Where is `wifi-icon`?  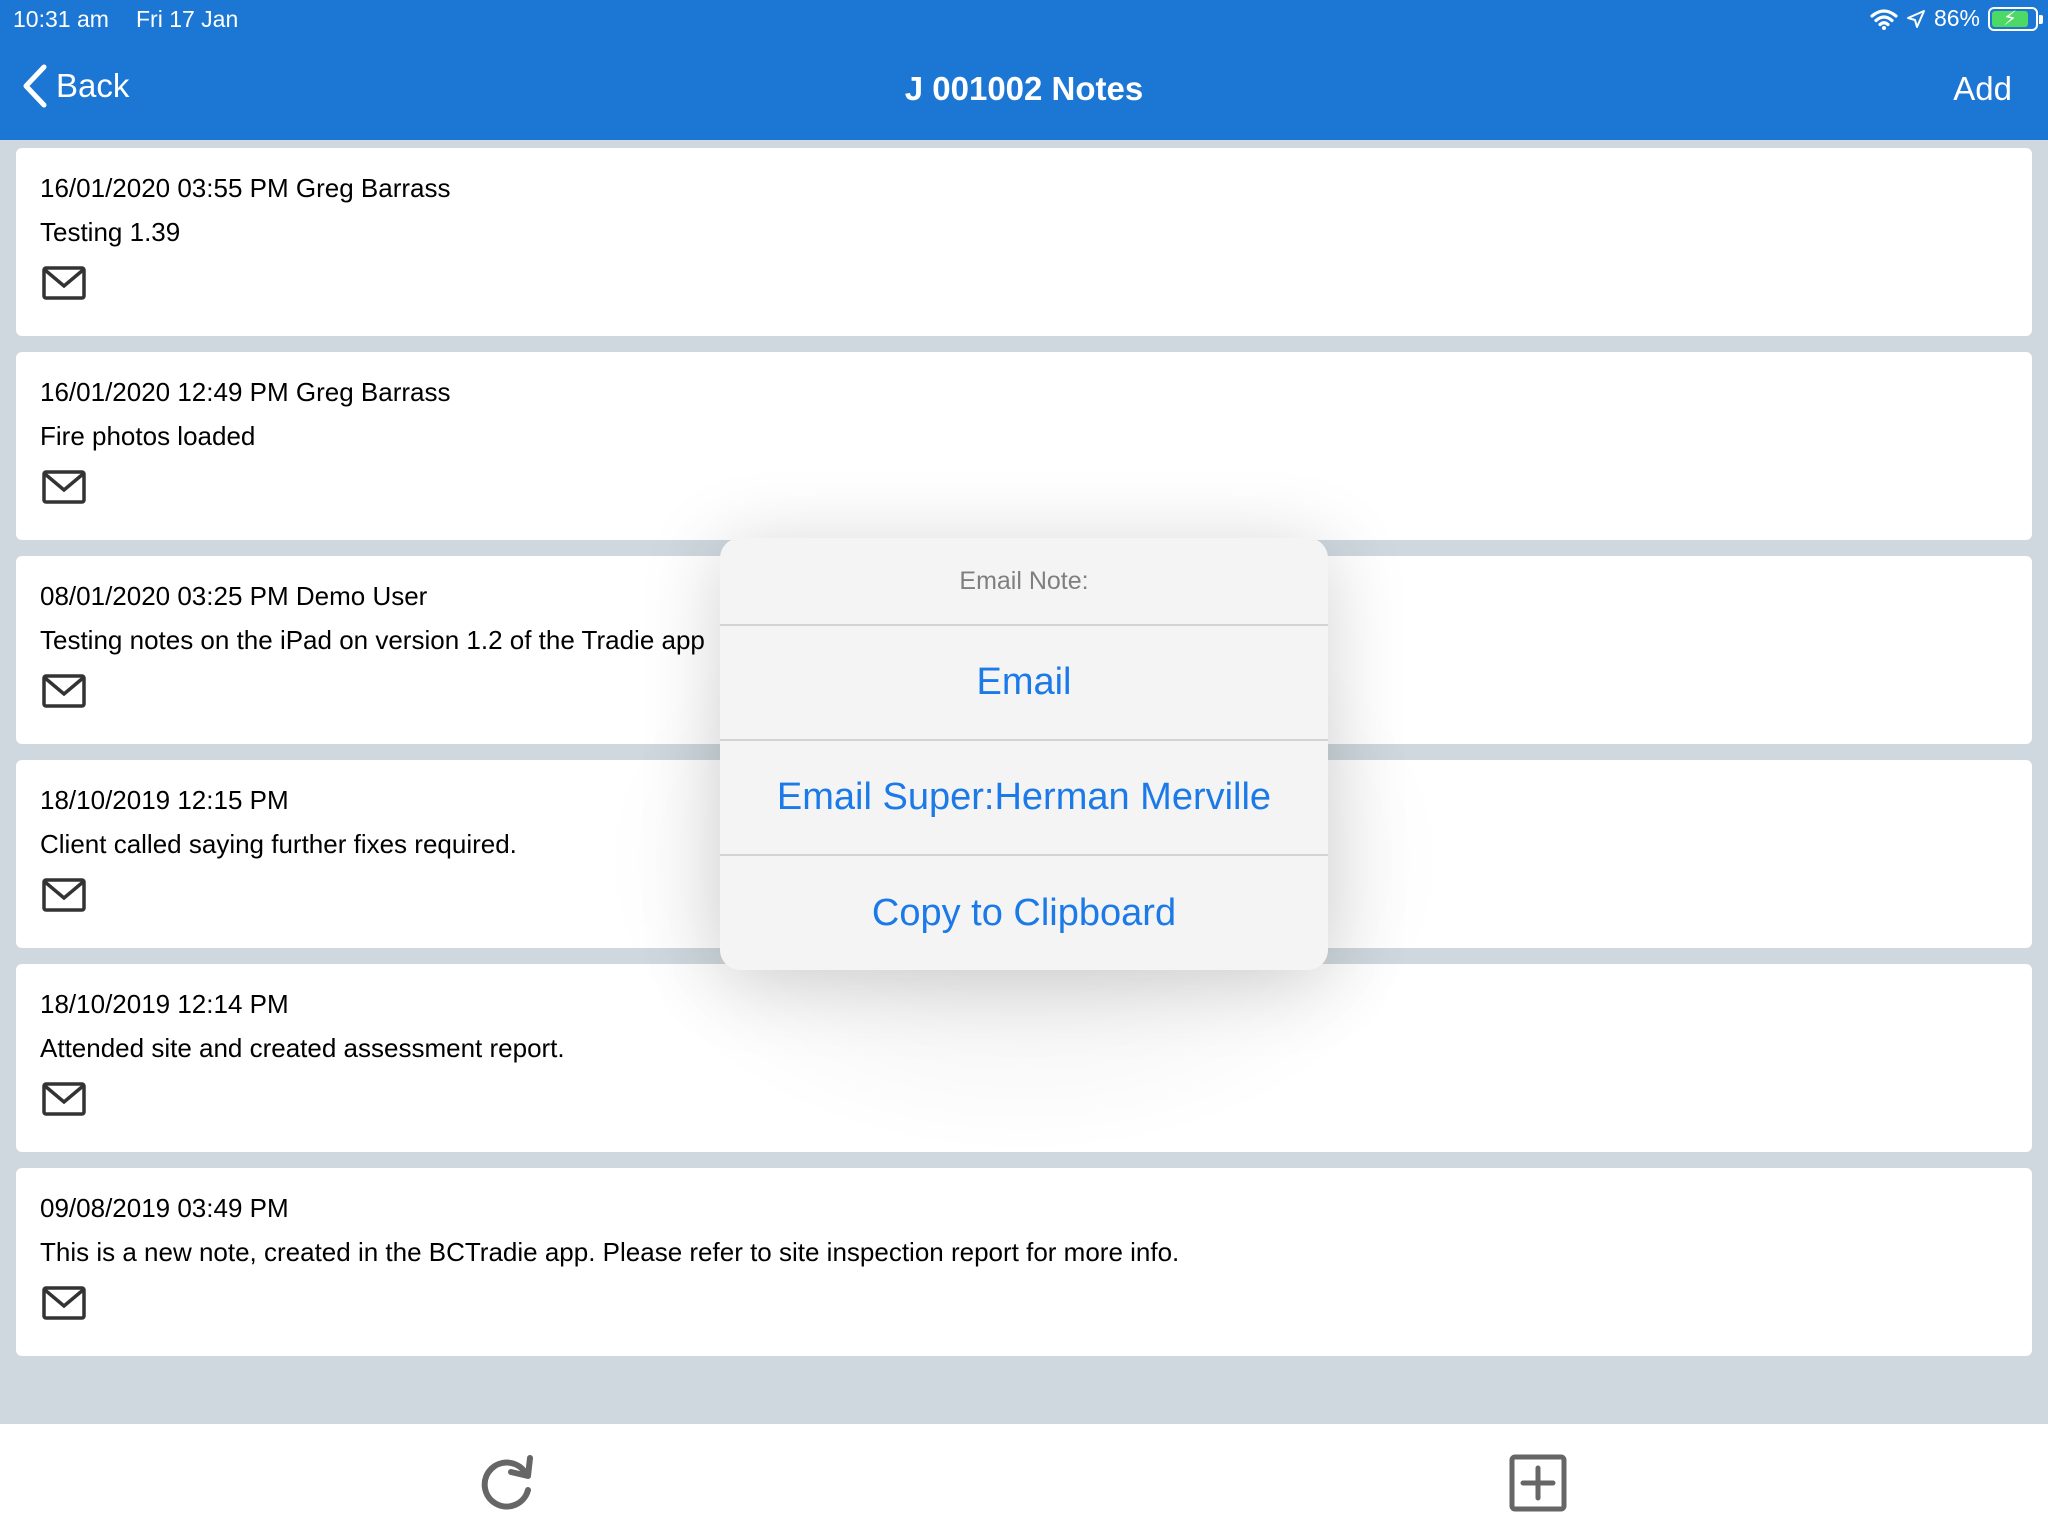 wifi-icon is located at coordinates (1884, 19).